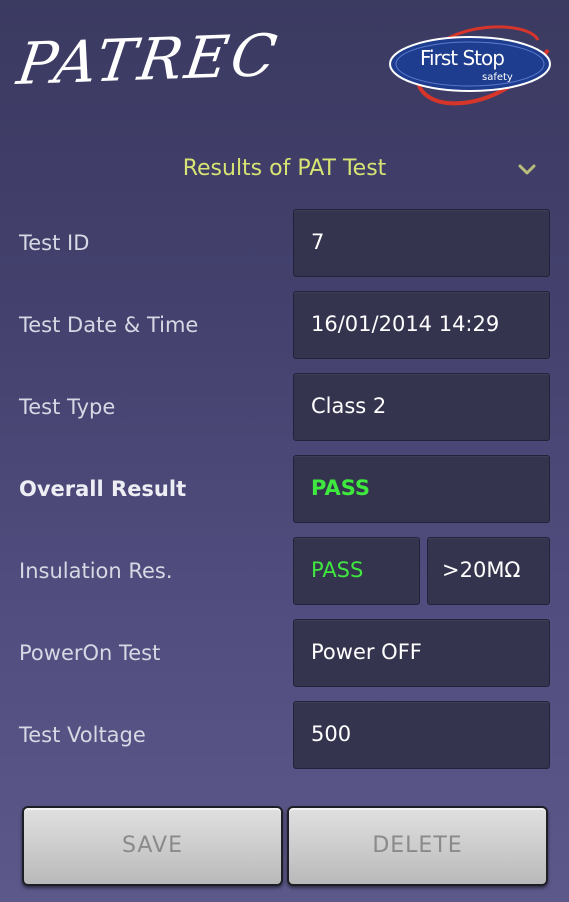 This screenshot has height=902, width=569. What do you see at coordinates (421, 489) in the screenshot?
I see `overall-result-field: PASS` at bounding box center [421, 489].